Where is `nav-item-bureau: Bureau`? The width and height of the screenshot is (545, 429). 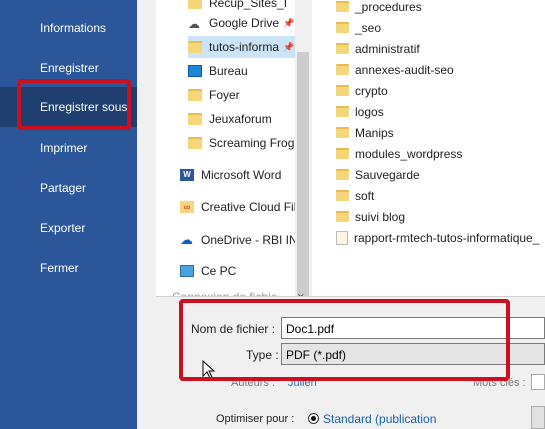
nav-item-bureau: Bureau is located at coordinates (241, 71).